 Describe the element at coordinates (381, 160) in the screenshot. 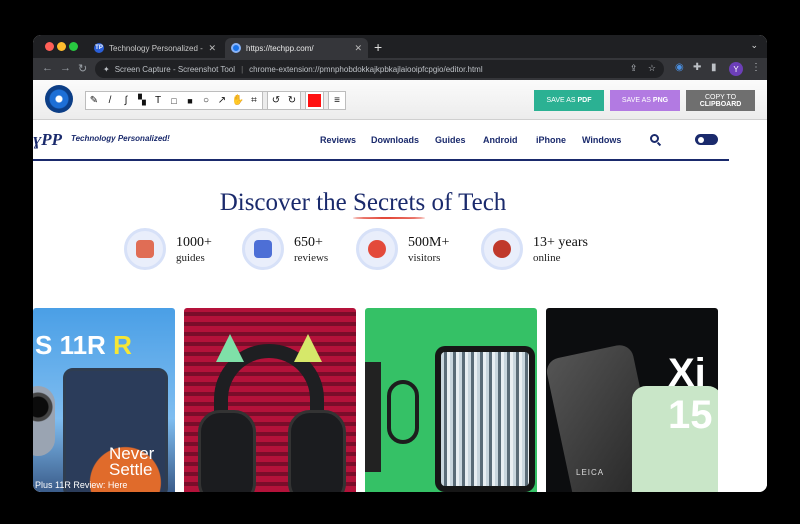

I see `header-divider` at that location.